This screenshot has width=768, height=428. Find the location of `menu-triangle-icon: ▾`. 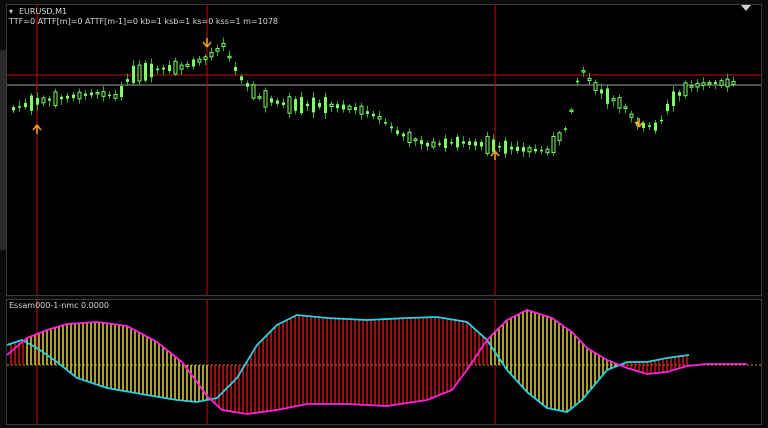

menu-triangle-icon: ▾ is located at coordinates (11, 12).